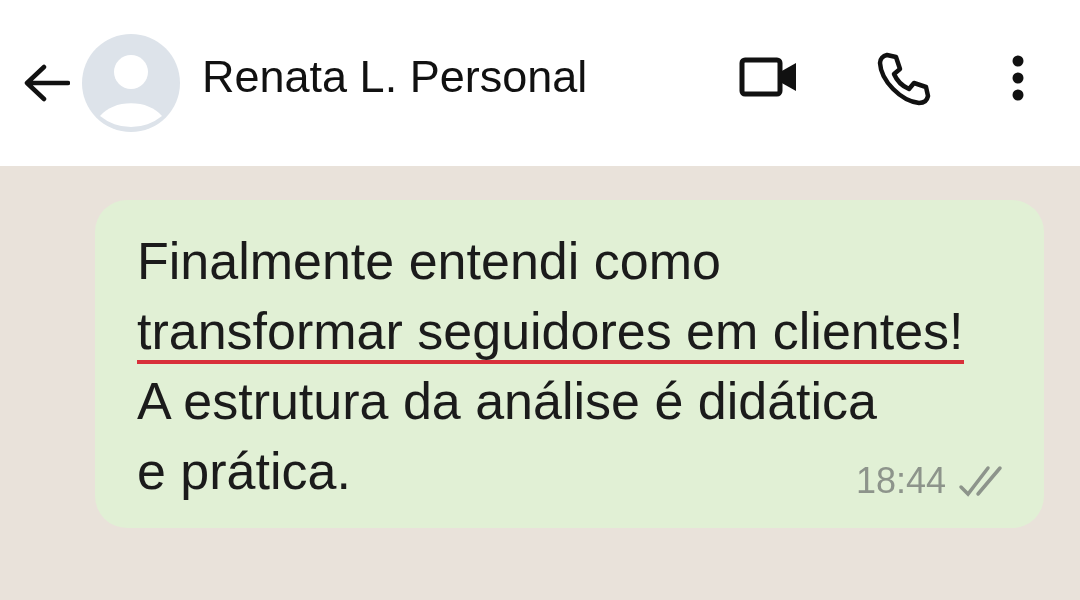 The width and height of the screenshot is (1080, 600). What do you see at coordinates (903, 79) in the screenshot?
I see `phone-icon` at bounding box center [903, 79].